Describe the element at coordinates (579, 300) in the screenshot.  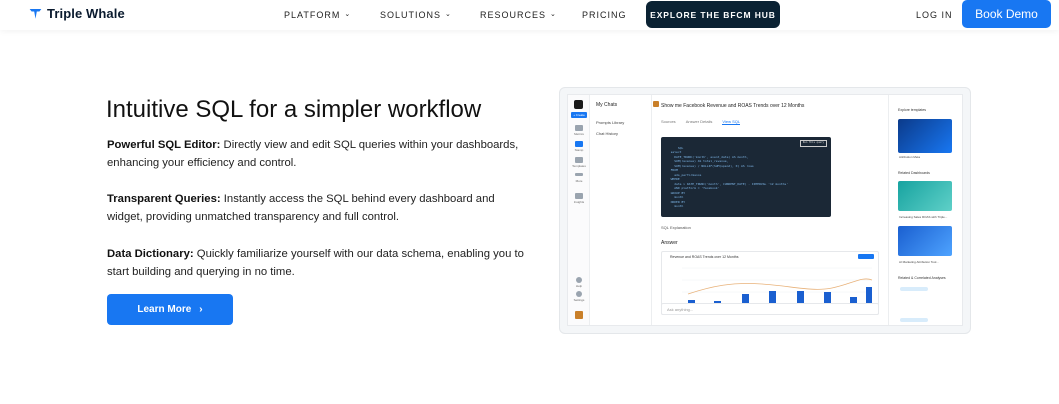
I see `side-label: Settings` at that location.